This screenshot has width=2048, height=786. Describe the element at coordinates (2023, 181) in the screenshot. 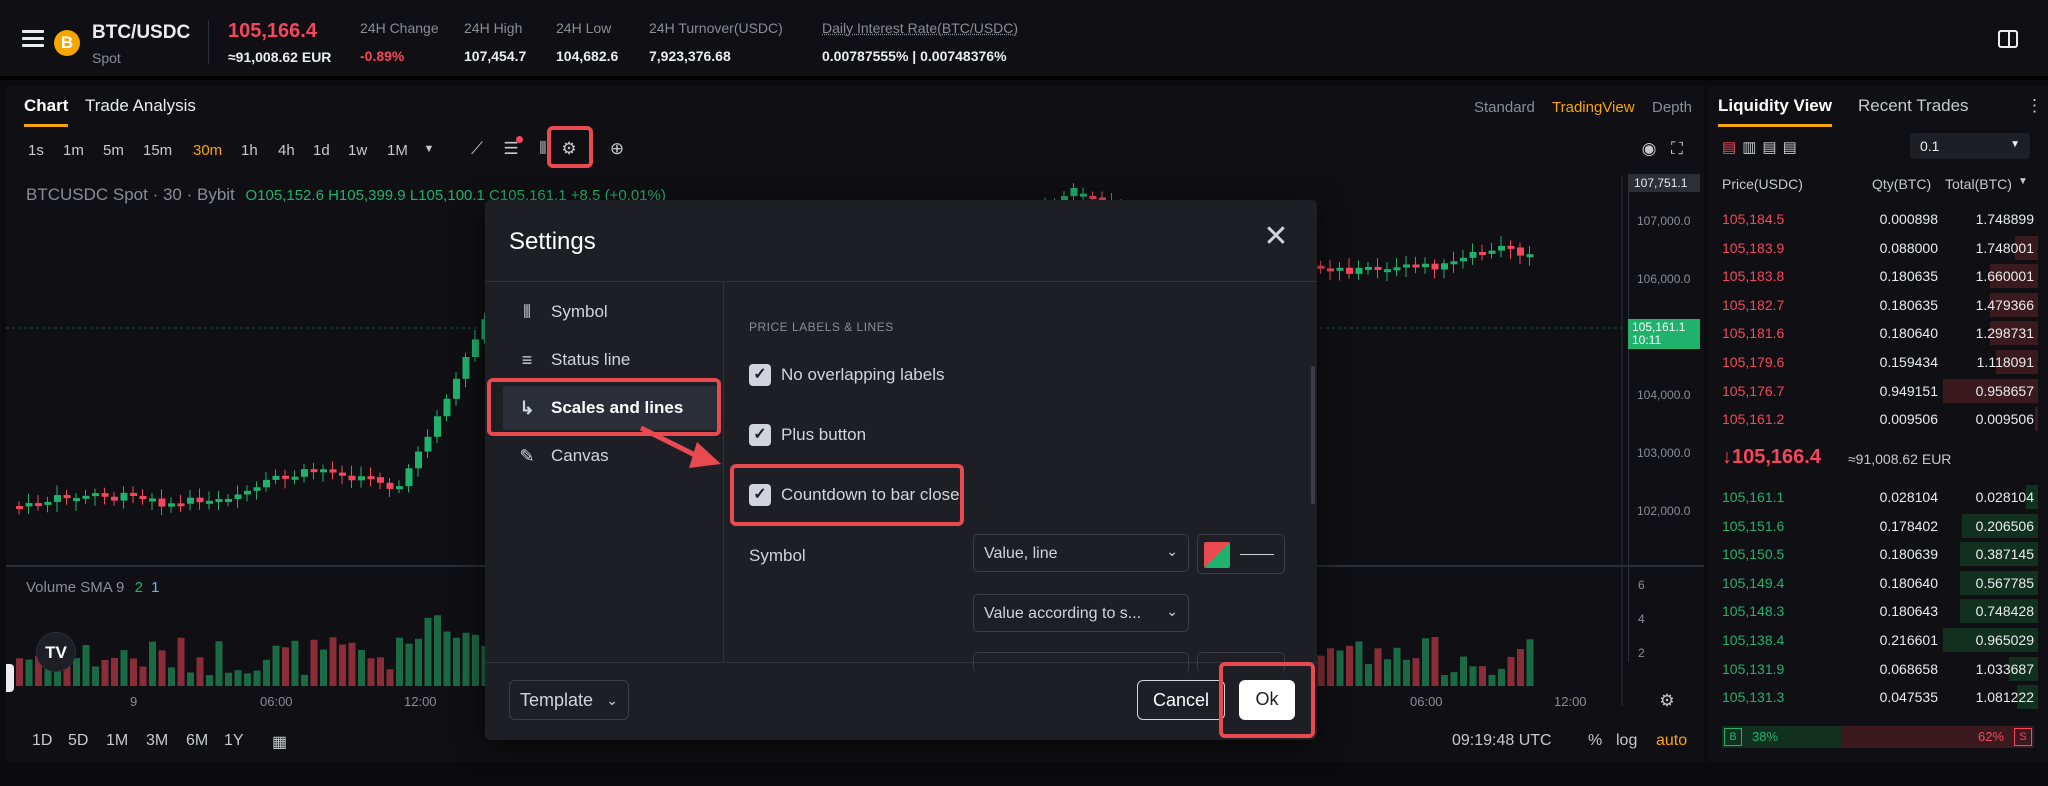

I see `total-dropdown-icon: ▼` at that location.